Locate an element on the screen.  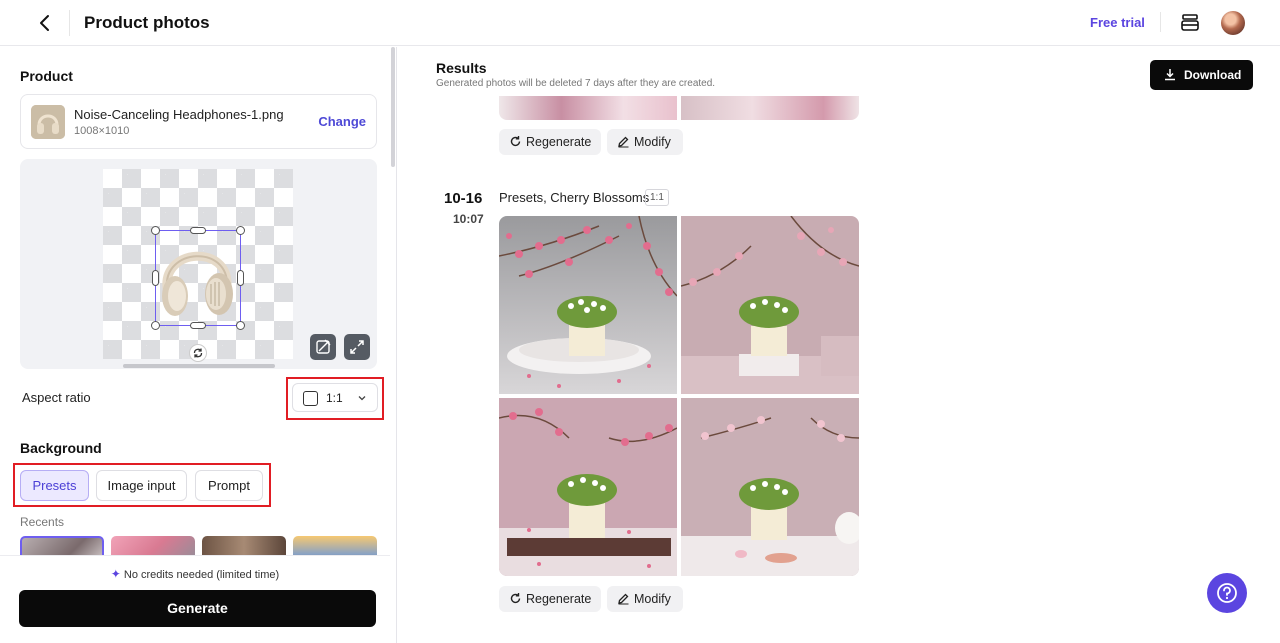
tab-image-input: Image input is located at coordinates (141, 485).